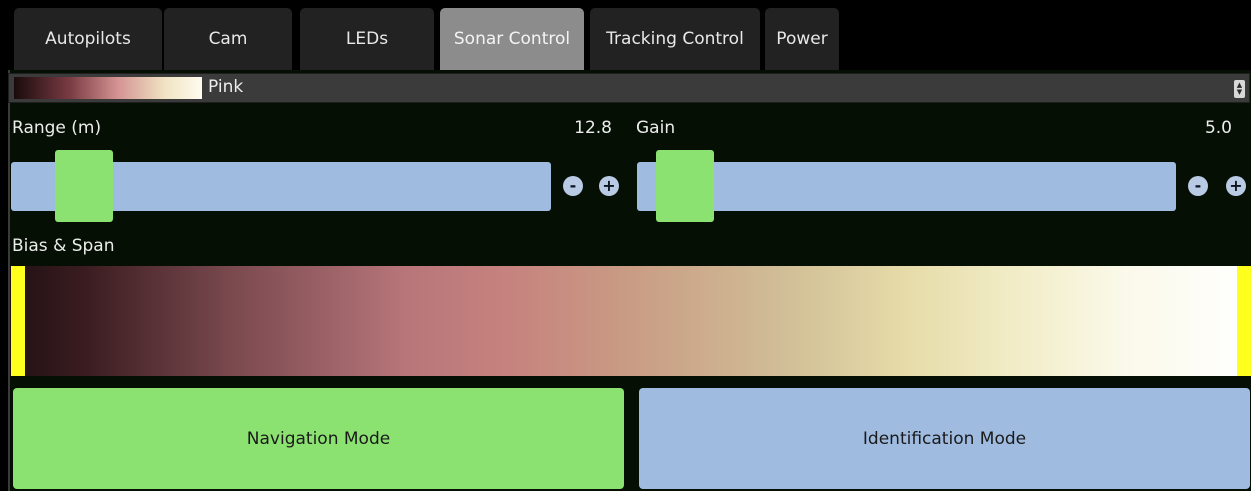 This screenshot has width=1251, height=491. Describe the element at coordinates (84, 186) in the screenshot. I see `range-slider-handle` at that location.